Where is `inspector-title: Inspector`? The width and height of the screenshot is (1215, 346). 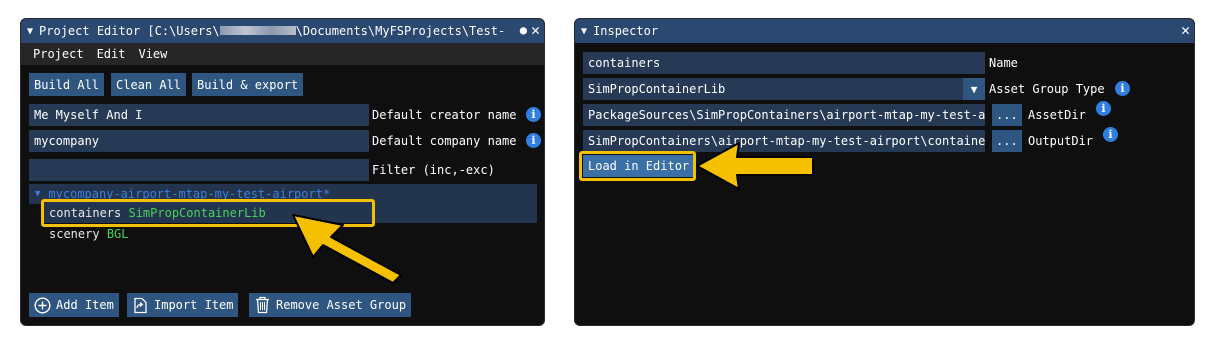
inspector-title: Inspector is located at coordinates (626, 31).